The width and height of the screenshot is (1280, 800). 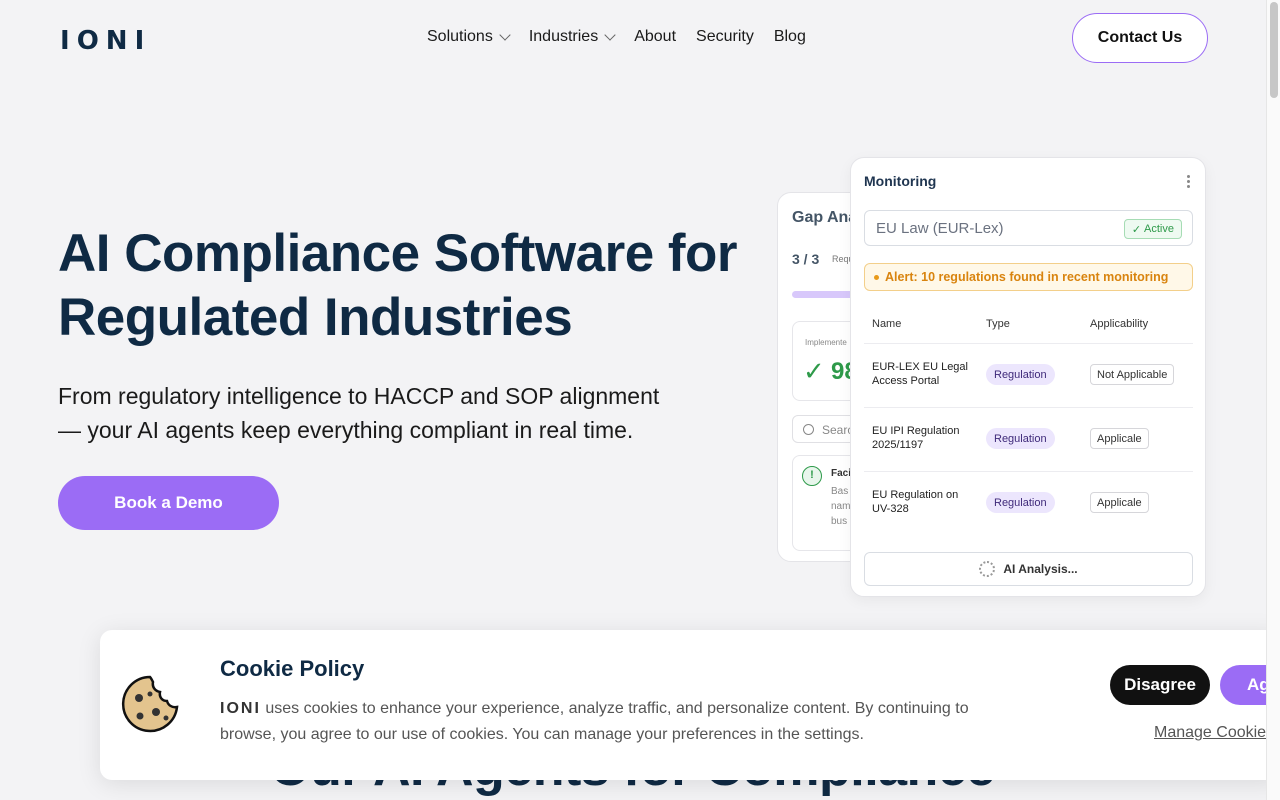 What do you see at coordinates (812, 476) in the screenshot?
I see `info-icon: !` at bounding box center [812, 476].